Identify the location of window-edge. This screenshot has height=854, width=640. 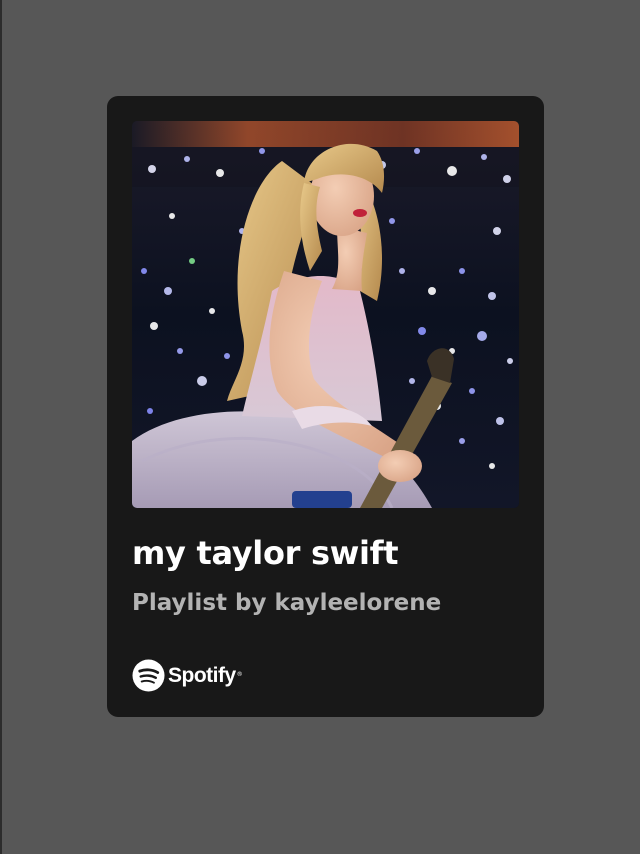
(1, 427).